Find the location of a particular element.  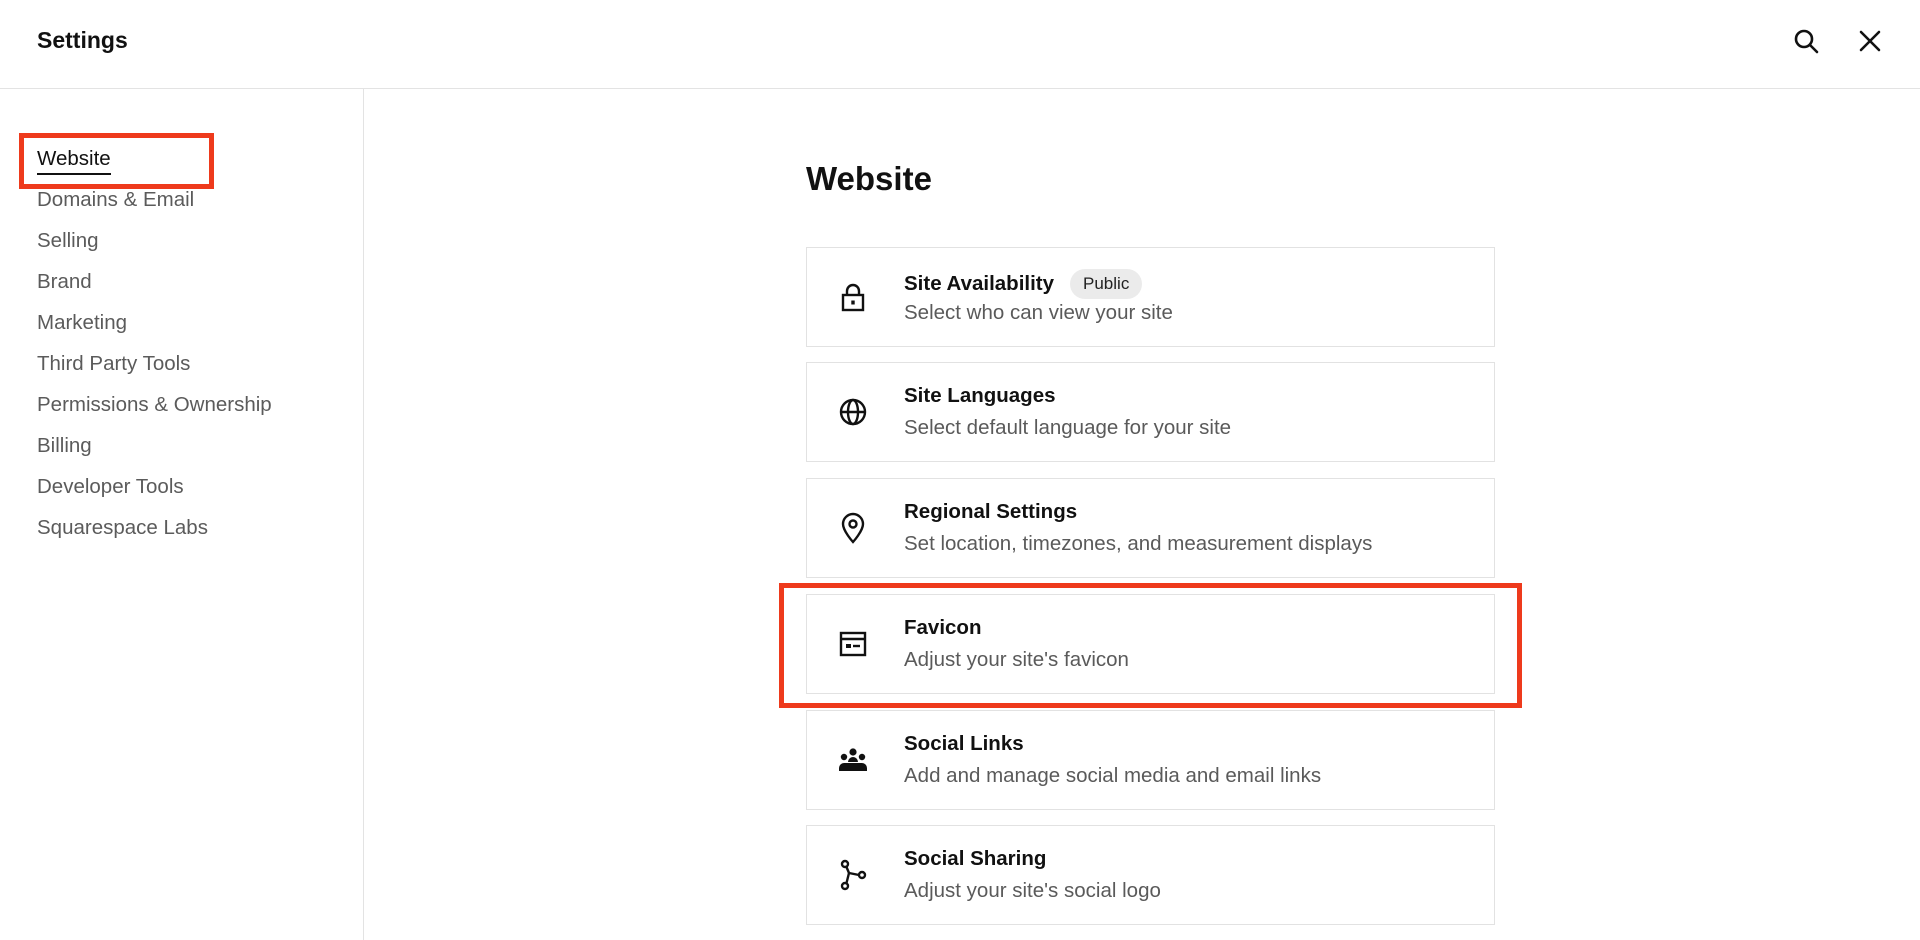

sidebar-item-brand: Brand is located at coordinates (154, 288).